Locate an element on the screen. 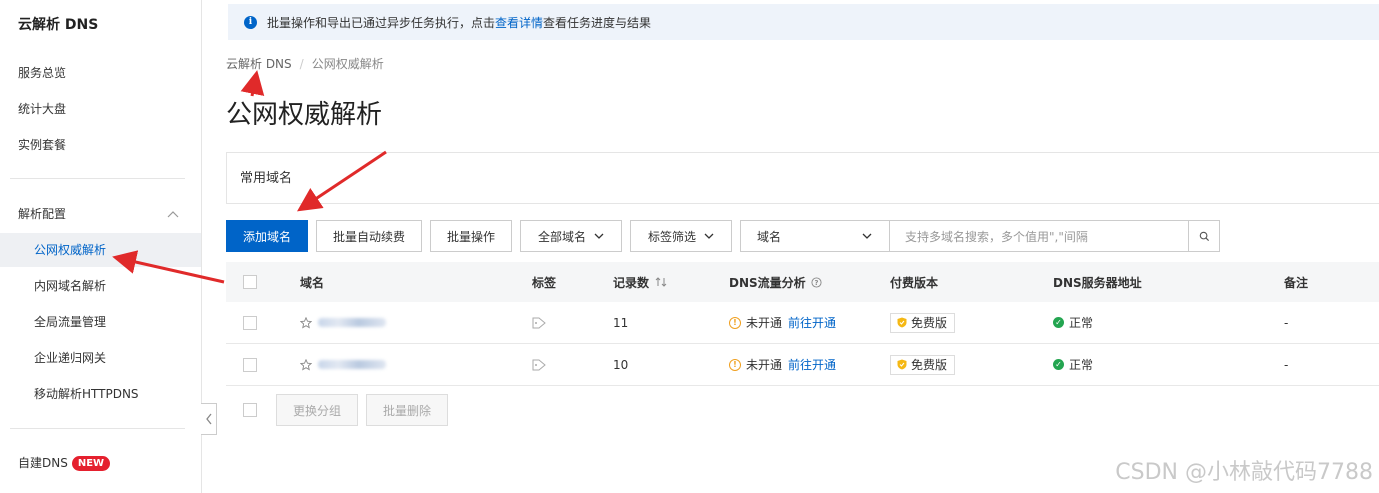 Image resolution: width=1379 pixels, height=493 pixels. batch-delete-button: 批量删除 is located at coordinates (407, 410).